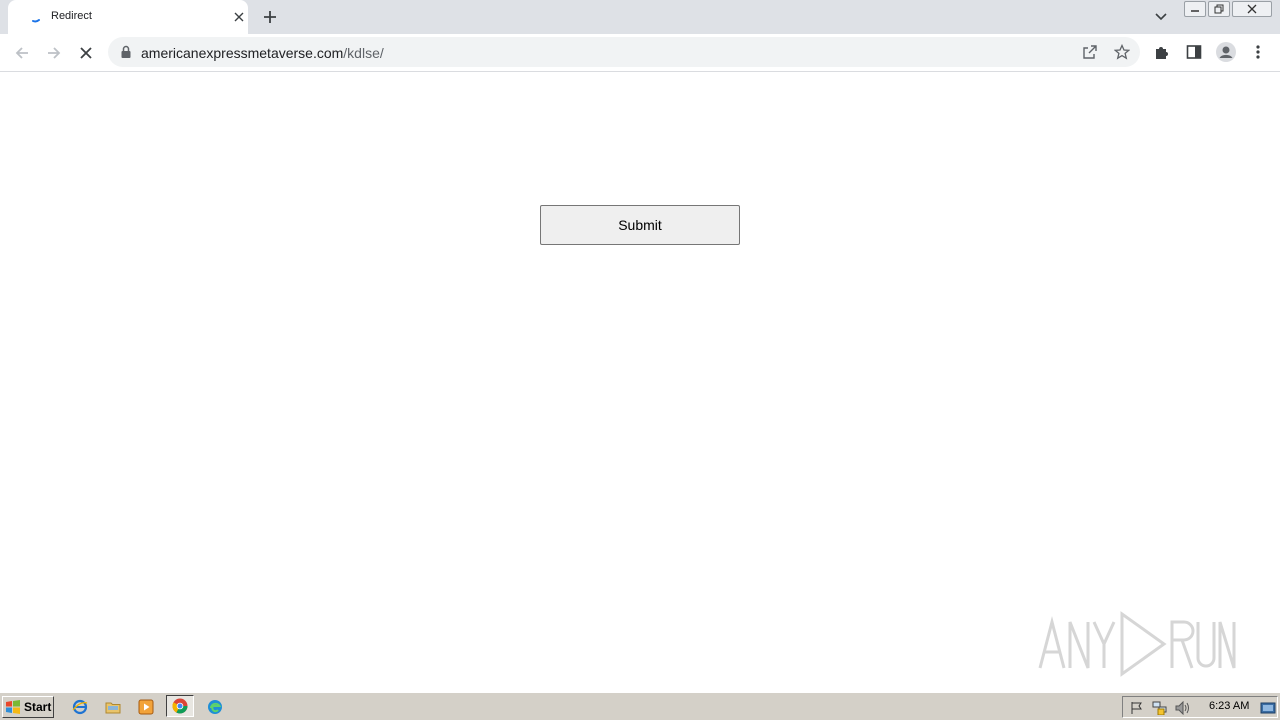 The height and width of the screenshot is (720, 1280). What do you see at coordinates (1200, 707) in the screenshot?
I see `system-tray: 6:23 AM` at bounding box center [1200, 707].